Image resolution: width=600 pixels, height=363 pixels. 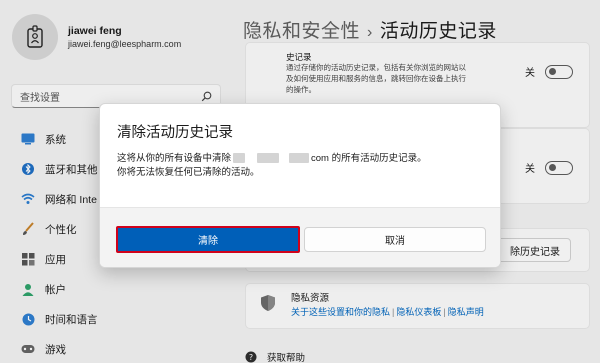 I want to click on dialog-footer: 清除 取消, so click(x=300, y=237).